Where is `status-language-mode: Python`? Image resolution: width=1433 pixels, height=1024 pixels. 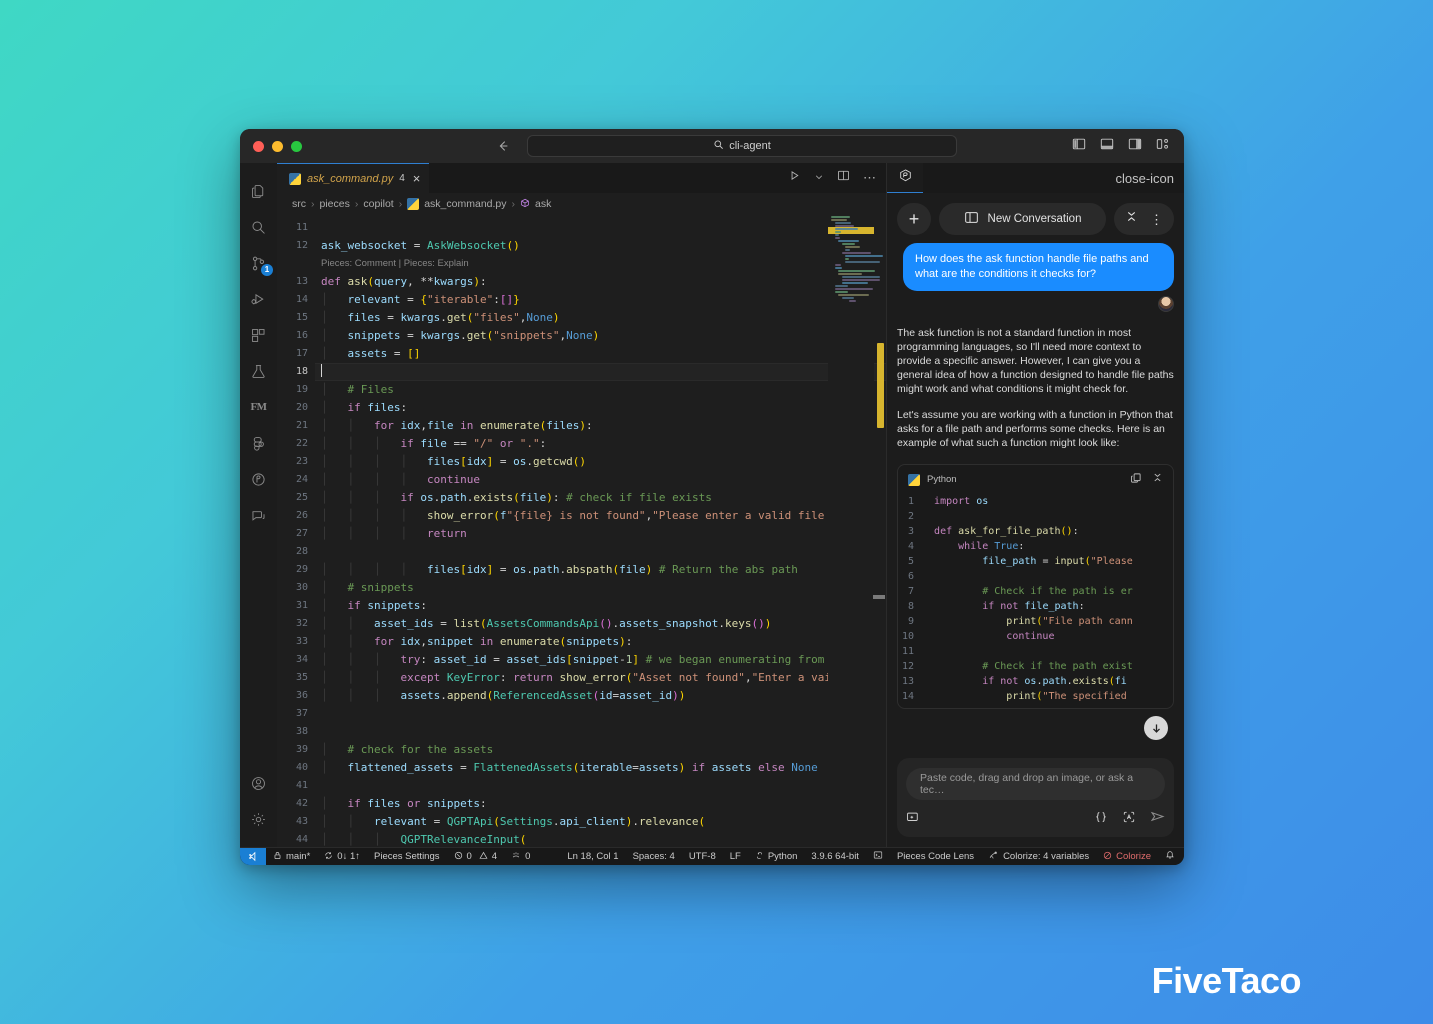 status-language-mode: Python is located at coordinates (776, 857).